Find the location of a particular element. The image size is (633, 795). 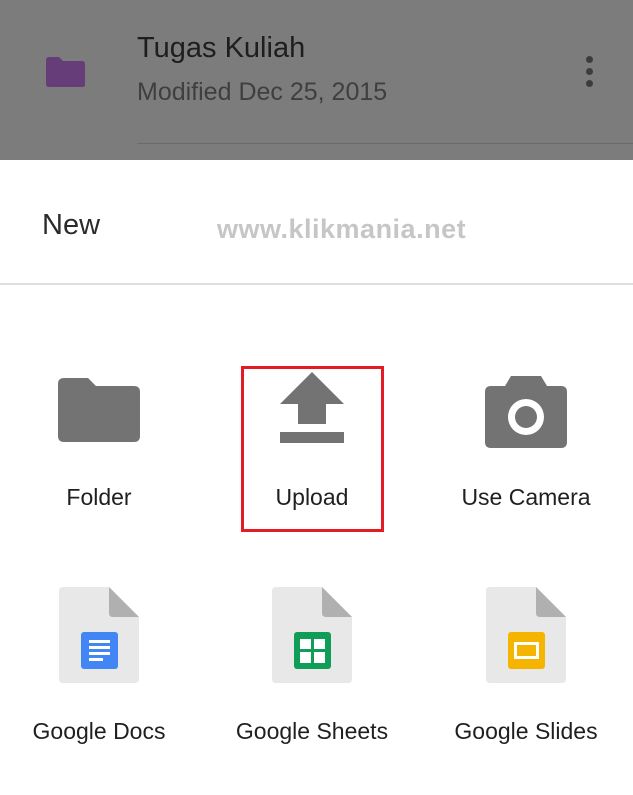

google-docs-action: Google Docs is located at coordinates (99, 662).